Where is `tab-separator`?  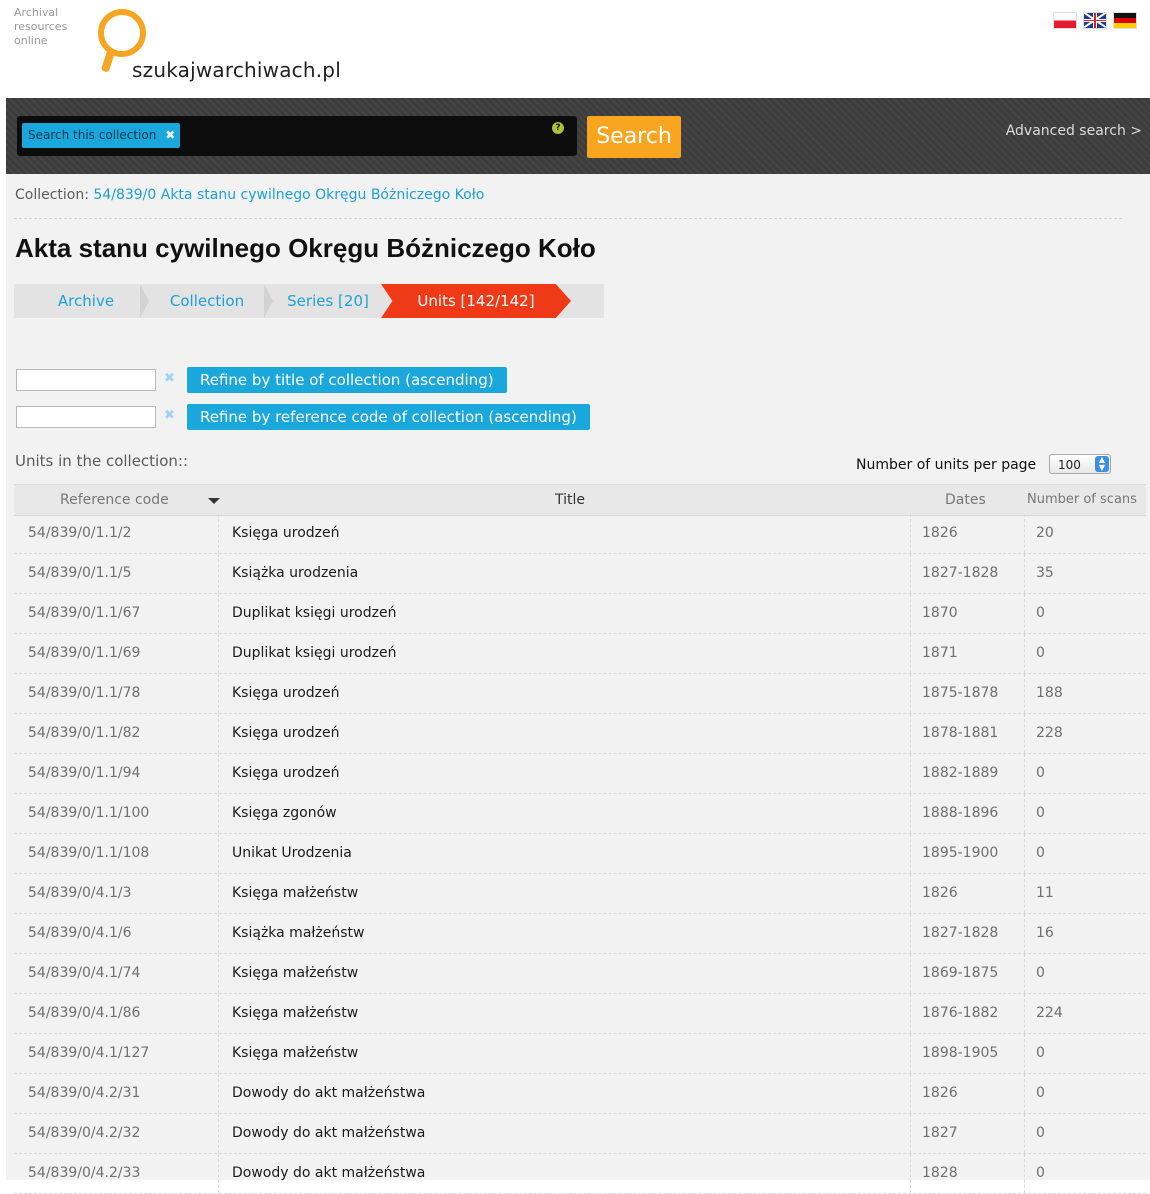
tab-separator is located at coordinates (144, 301).